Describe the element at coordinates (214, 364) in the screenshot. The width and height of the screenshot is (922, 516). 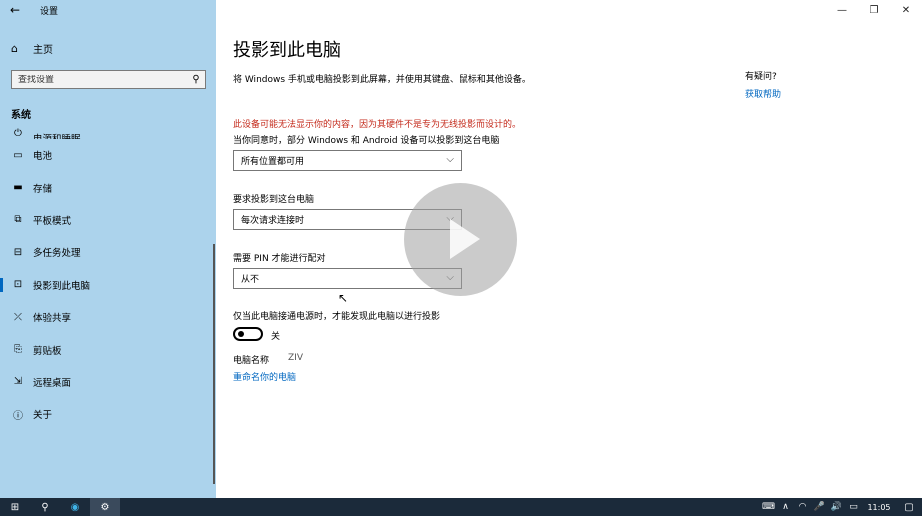
I see `sidebar-scrollbar` at that location.